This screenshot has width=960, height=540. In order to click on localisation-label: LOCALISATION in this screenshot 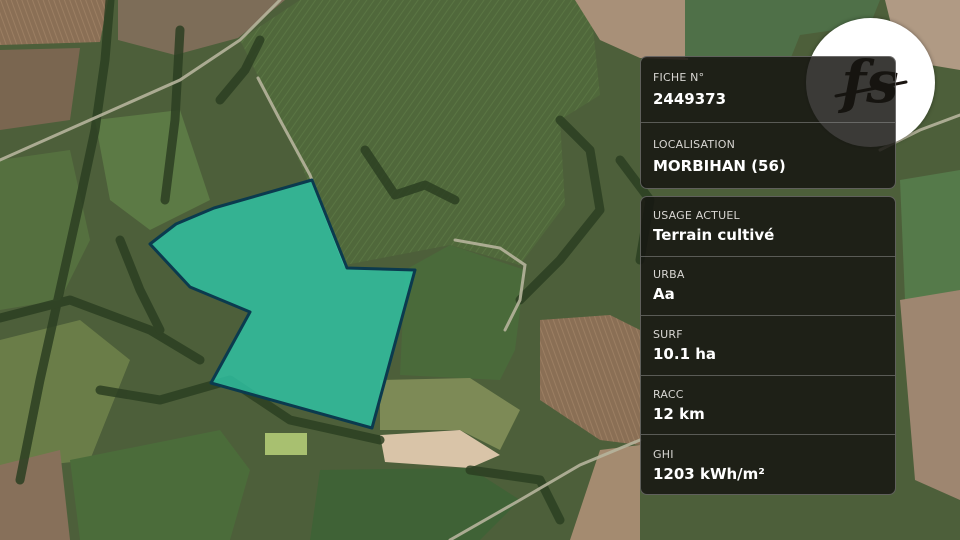, I will do `click(694, 144)`.